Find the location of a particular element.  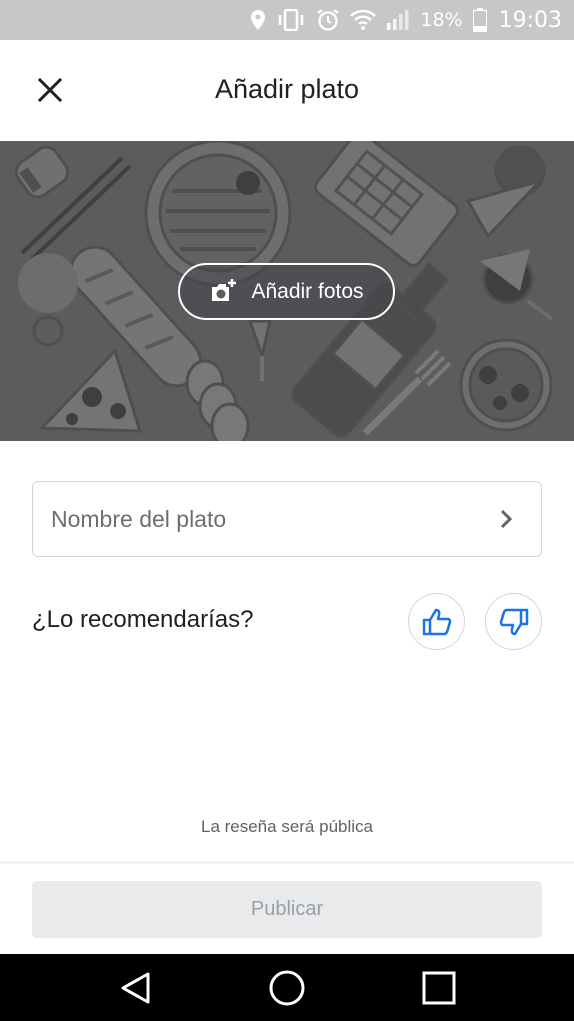

chevron-right-icon is located at coordinates (506, 519).